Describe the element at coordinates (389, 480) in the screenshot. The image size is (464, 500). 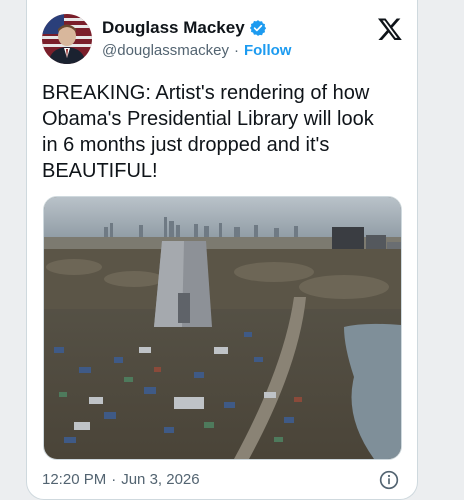
I see `info-icon` at that location.